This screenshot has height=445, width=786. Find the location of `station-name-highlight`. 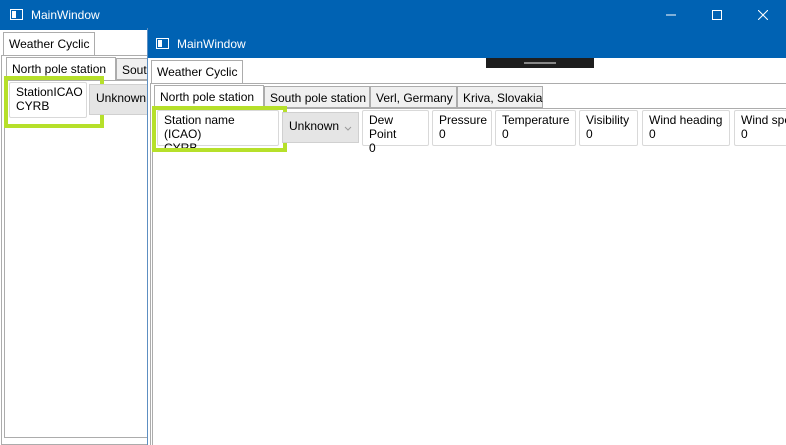

station-name-highlight is located at coordinates (219, 129).